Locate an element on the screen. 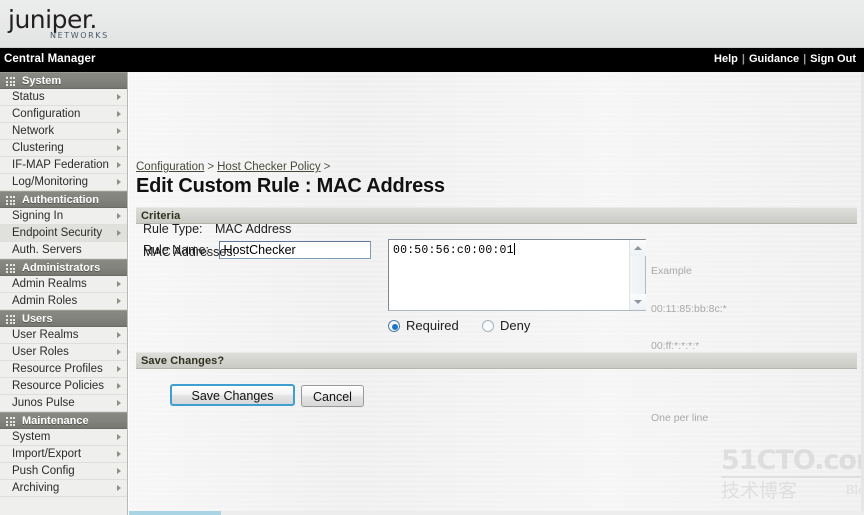 This screenshot has height=515, width=864. sidebar-section-label: System is located at coordinates (42, 81).